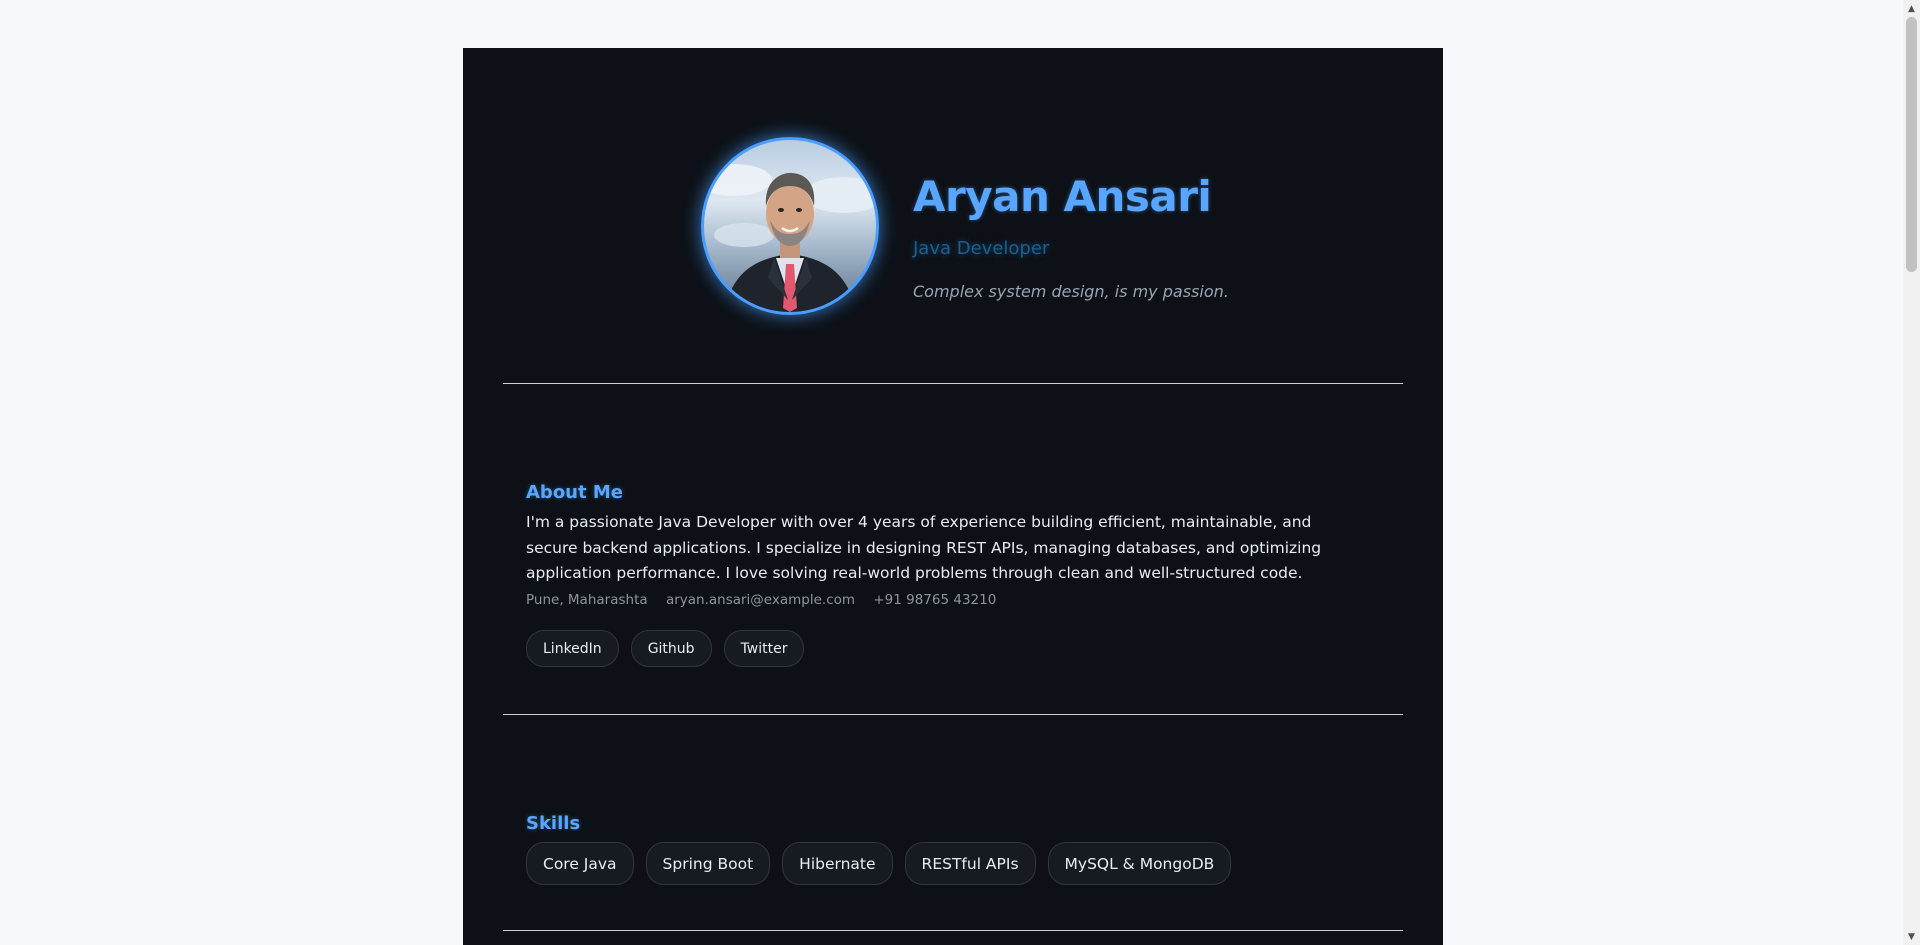 The width and height of the screenshot is (1920, 945). Describe the element at coordinates (1911, 144) in the screenshot. I see `scrollbar-thumb` at that location.